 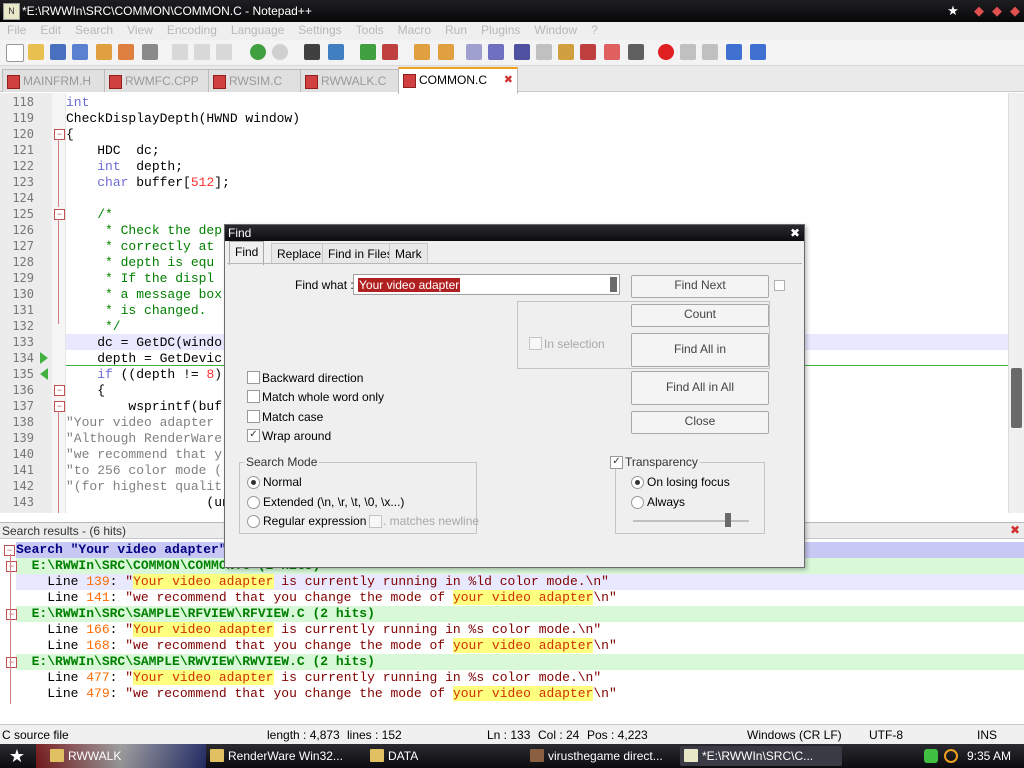 What do you see at coordinates (728, 520) in the screenshot?
I see `transparency-slider-thumb` at bounding box center [728, 520].